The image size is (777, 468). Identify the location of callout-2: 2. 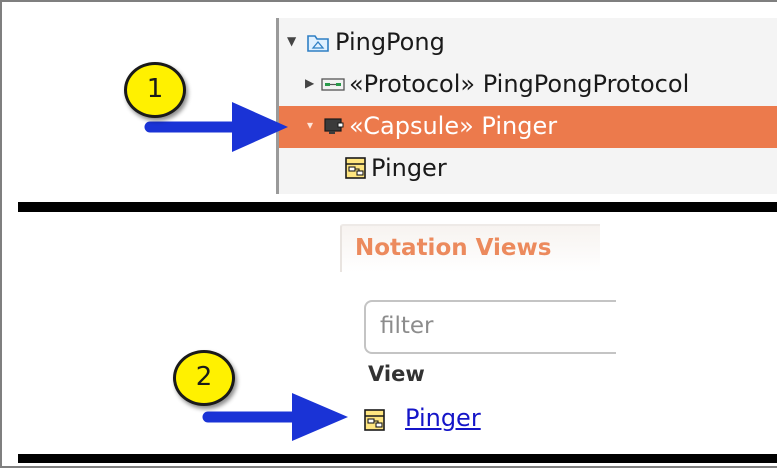
(204, 378).